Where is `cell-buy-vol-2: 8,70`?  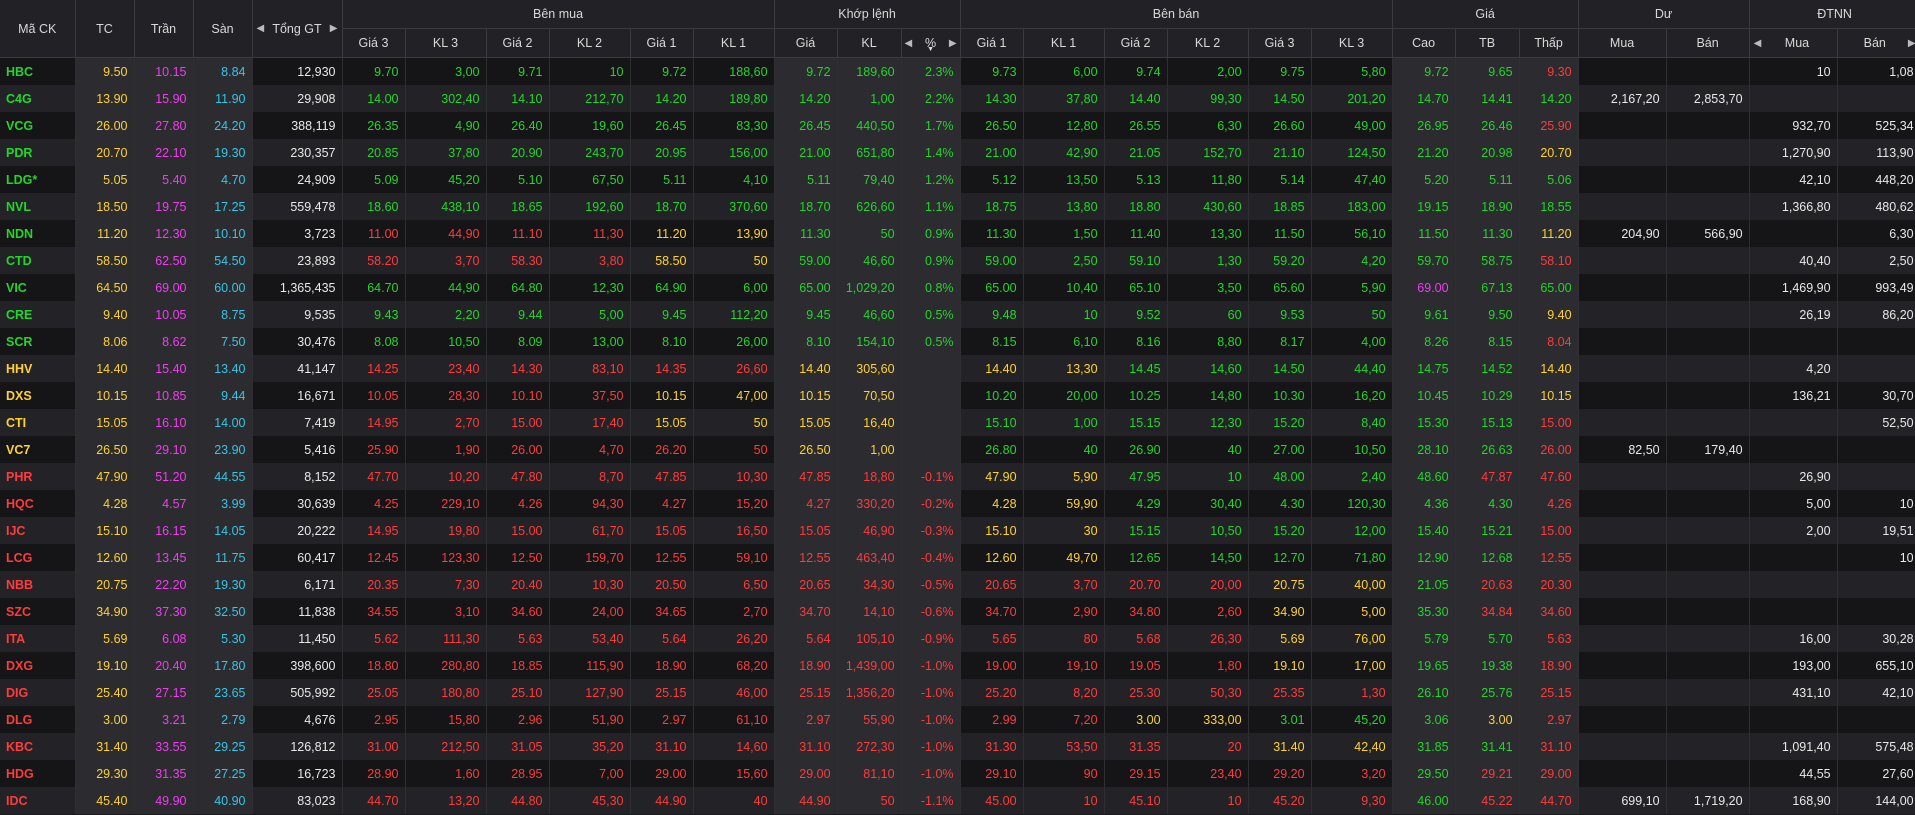
cell-buy-vol-2: 8,70 is located at coordinates (590, 476).